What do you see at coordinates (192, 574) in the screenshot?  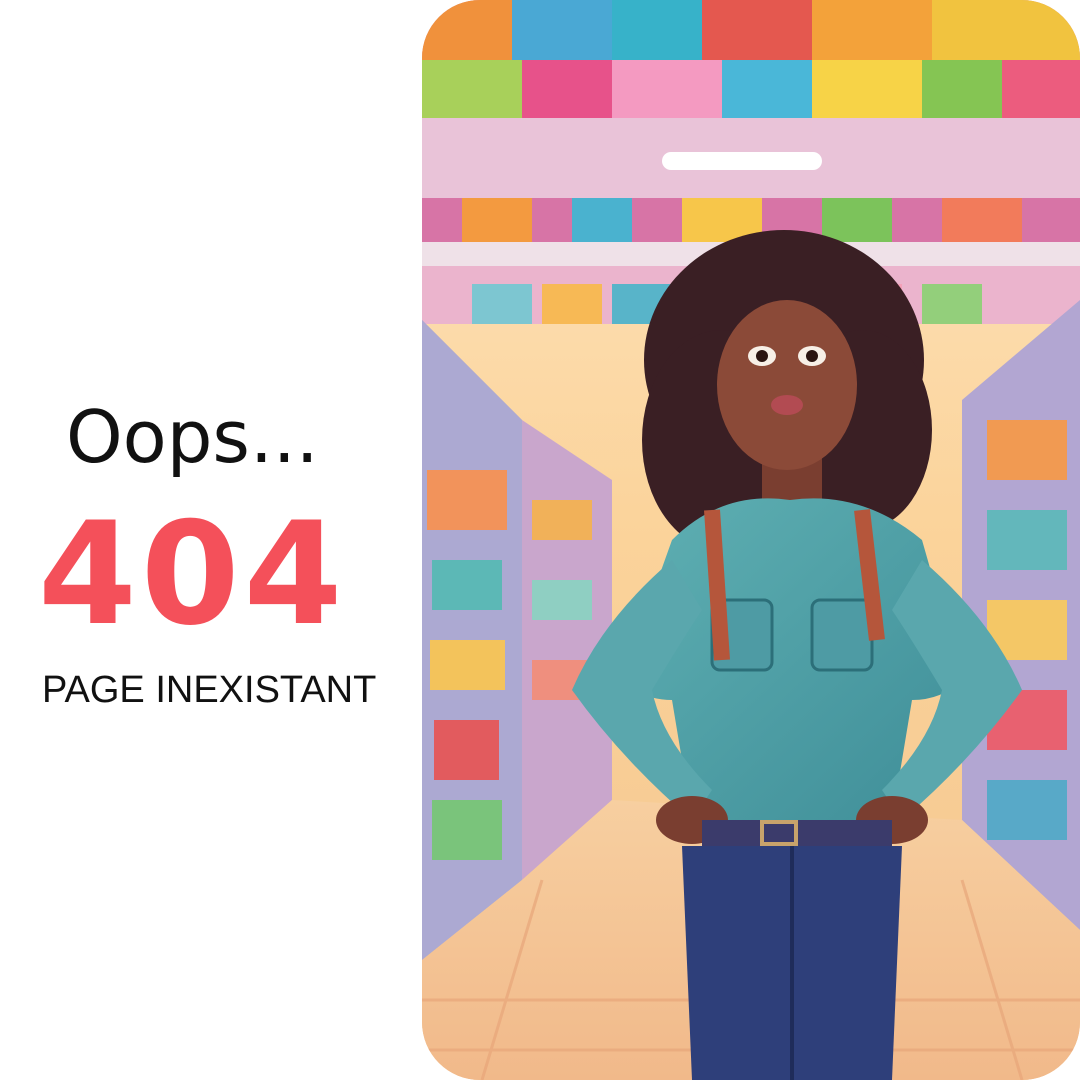 I see `error-code: 404` at bounding box center [192, 574].